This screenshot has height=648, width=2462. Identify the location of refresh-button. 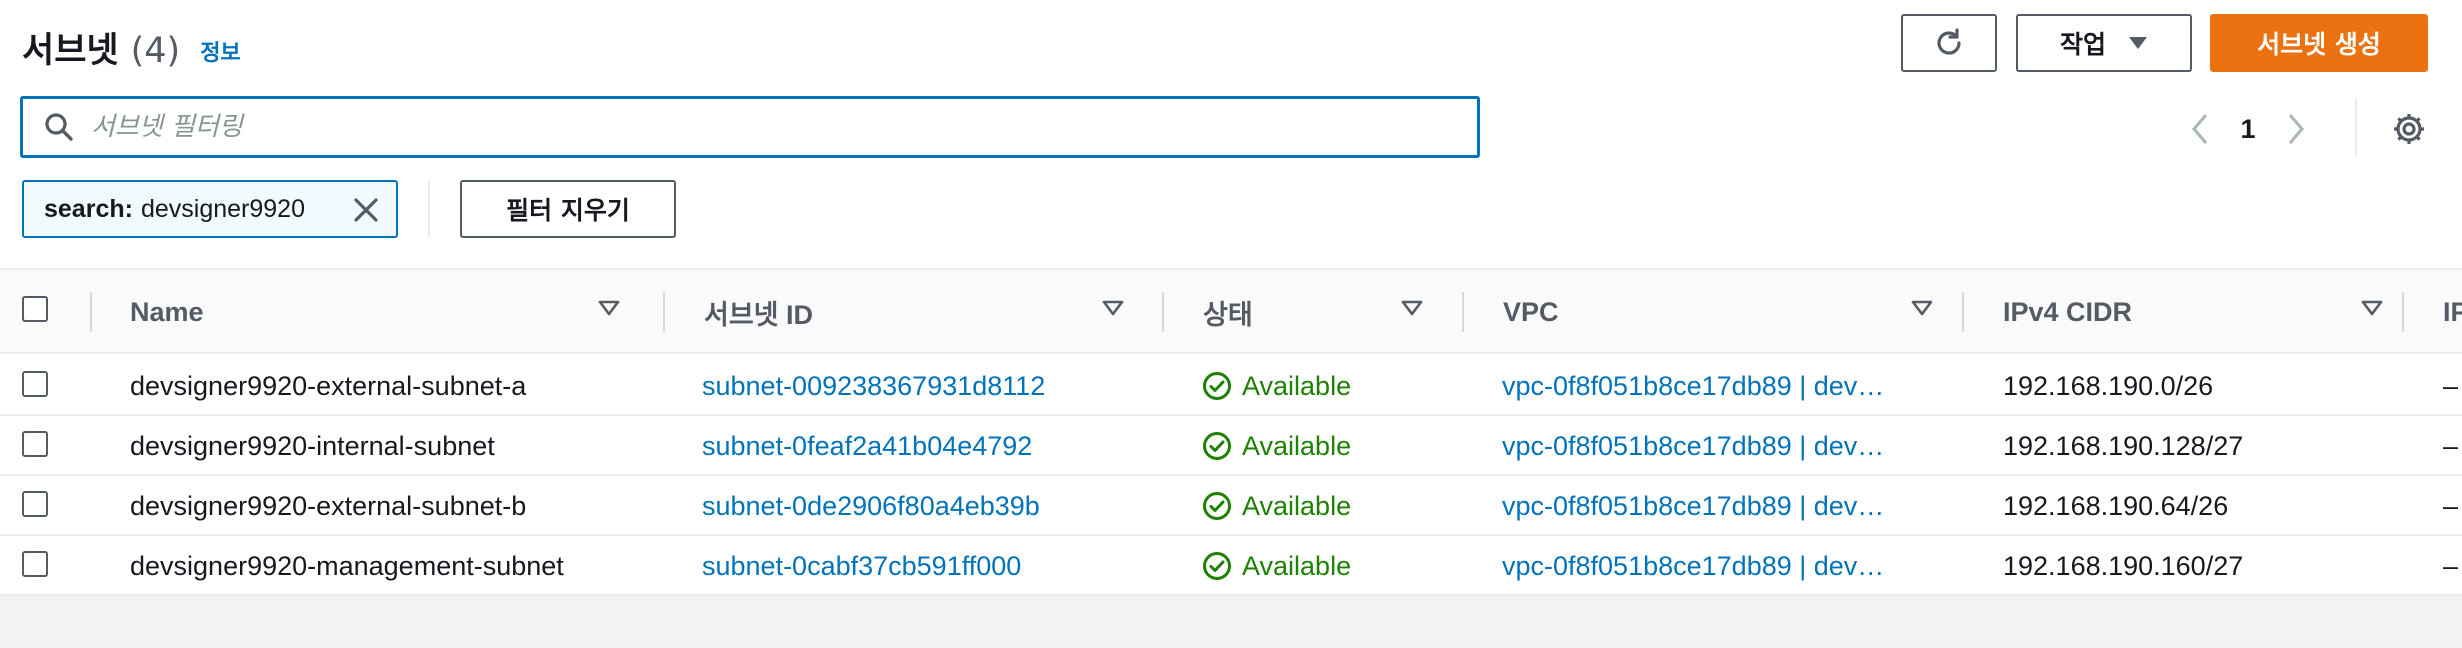
(1949, 43).